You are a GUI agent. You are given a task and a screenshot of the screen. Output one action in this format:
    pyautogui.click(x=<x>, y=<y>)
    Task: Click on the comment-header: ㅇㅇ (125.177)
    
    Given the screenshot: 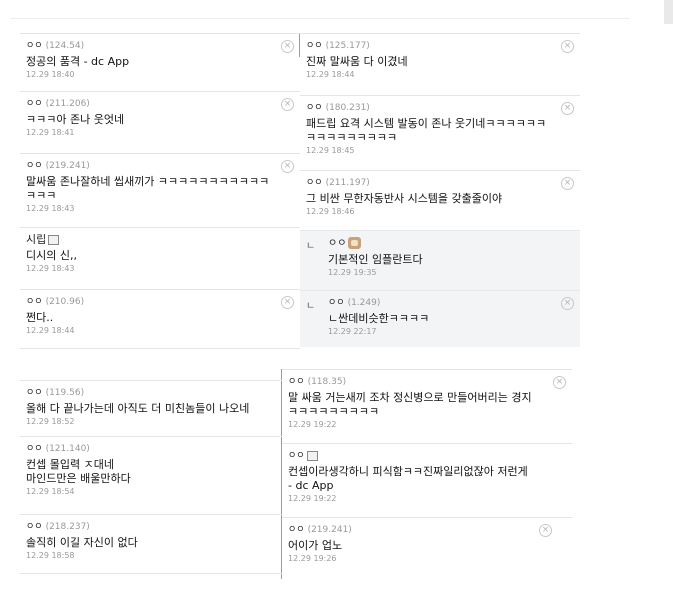 What is the action you would take?
    pyautogui.click(x=439, y=46)
    